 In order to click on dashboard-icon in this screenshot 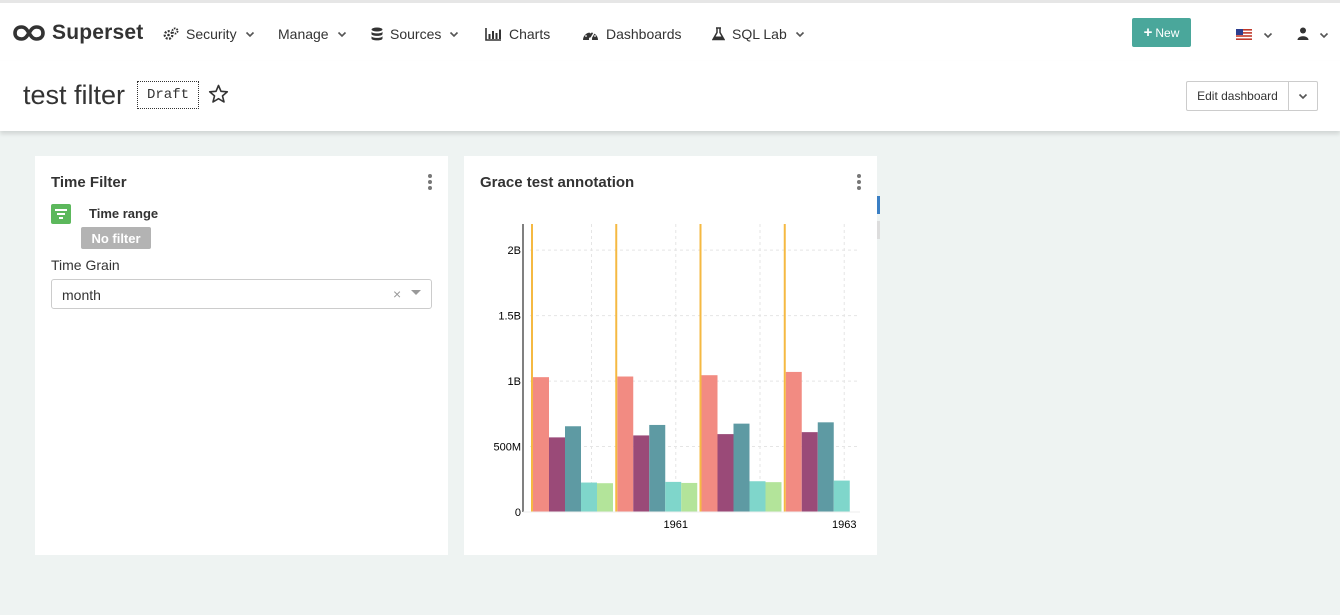, I will do `click(590, 34)`.